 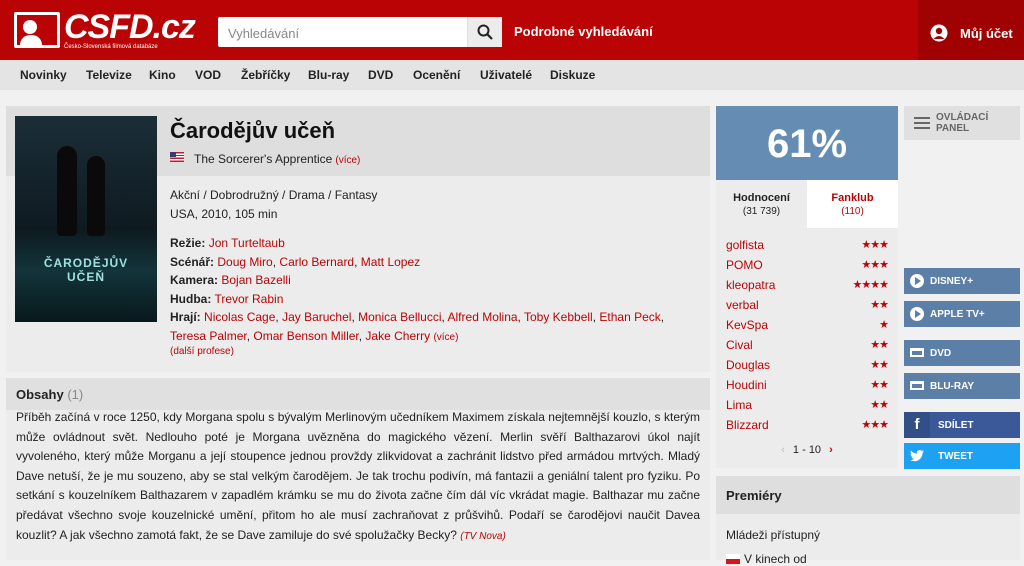 What do you see at coordinates (807, 348) in the screenshot?
I see `list-item: Cival ★★` at bounding box center [807, 348].